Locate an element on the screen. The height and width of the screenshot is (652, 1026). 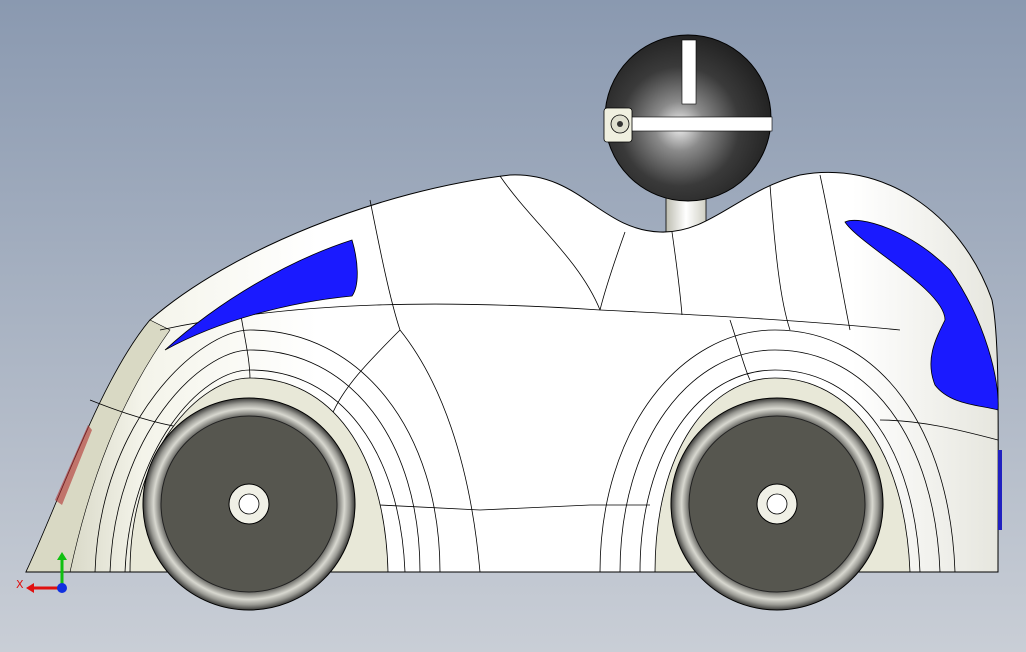
triad-z-axis is located at coordinates (62, 588).